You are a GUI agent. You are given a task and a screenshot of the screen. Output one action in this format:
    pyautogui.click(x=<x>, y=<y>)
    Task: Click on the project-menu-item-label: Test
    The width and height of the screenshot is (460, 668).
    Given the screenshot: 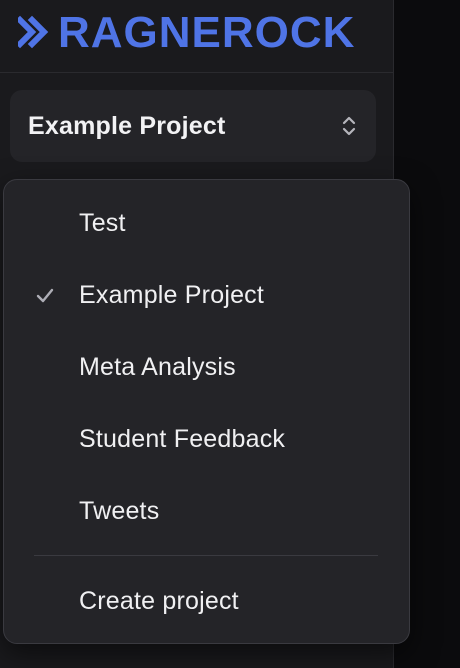 What is the action you would take?
    pyautogui.click(x=102, y=222)
    